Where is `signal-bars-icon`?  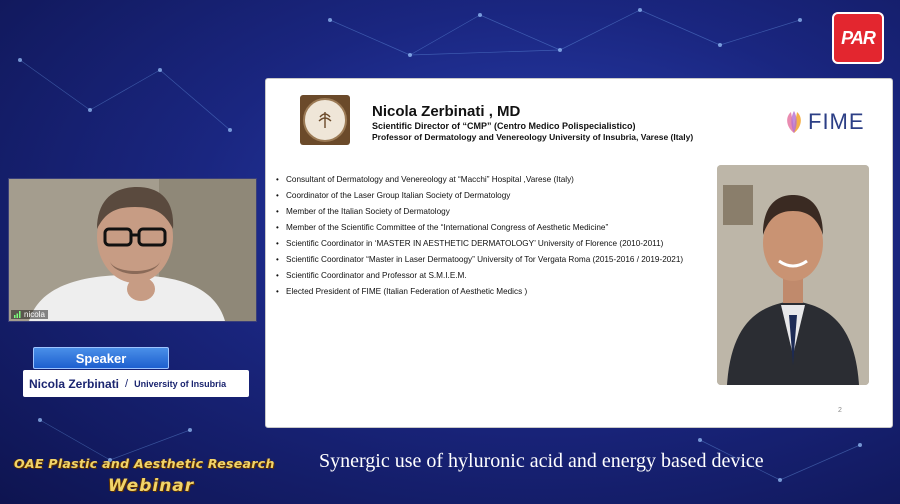
signal-bars-icon is located at coordinates (17, 314).